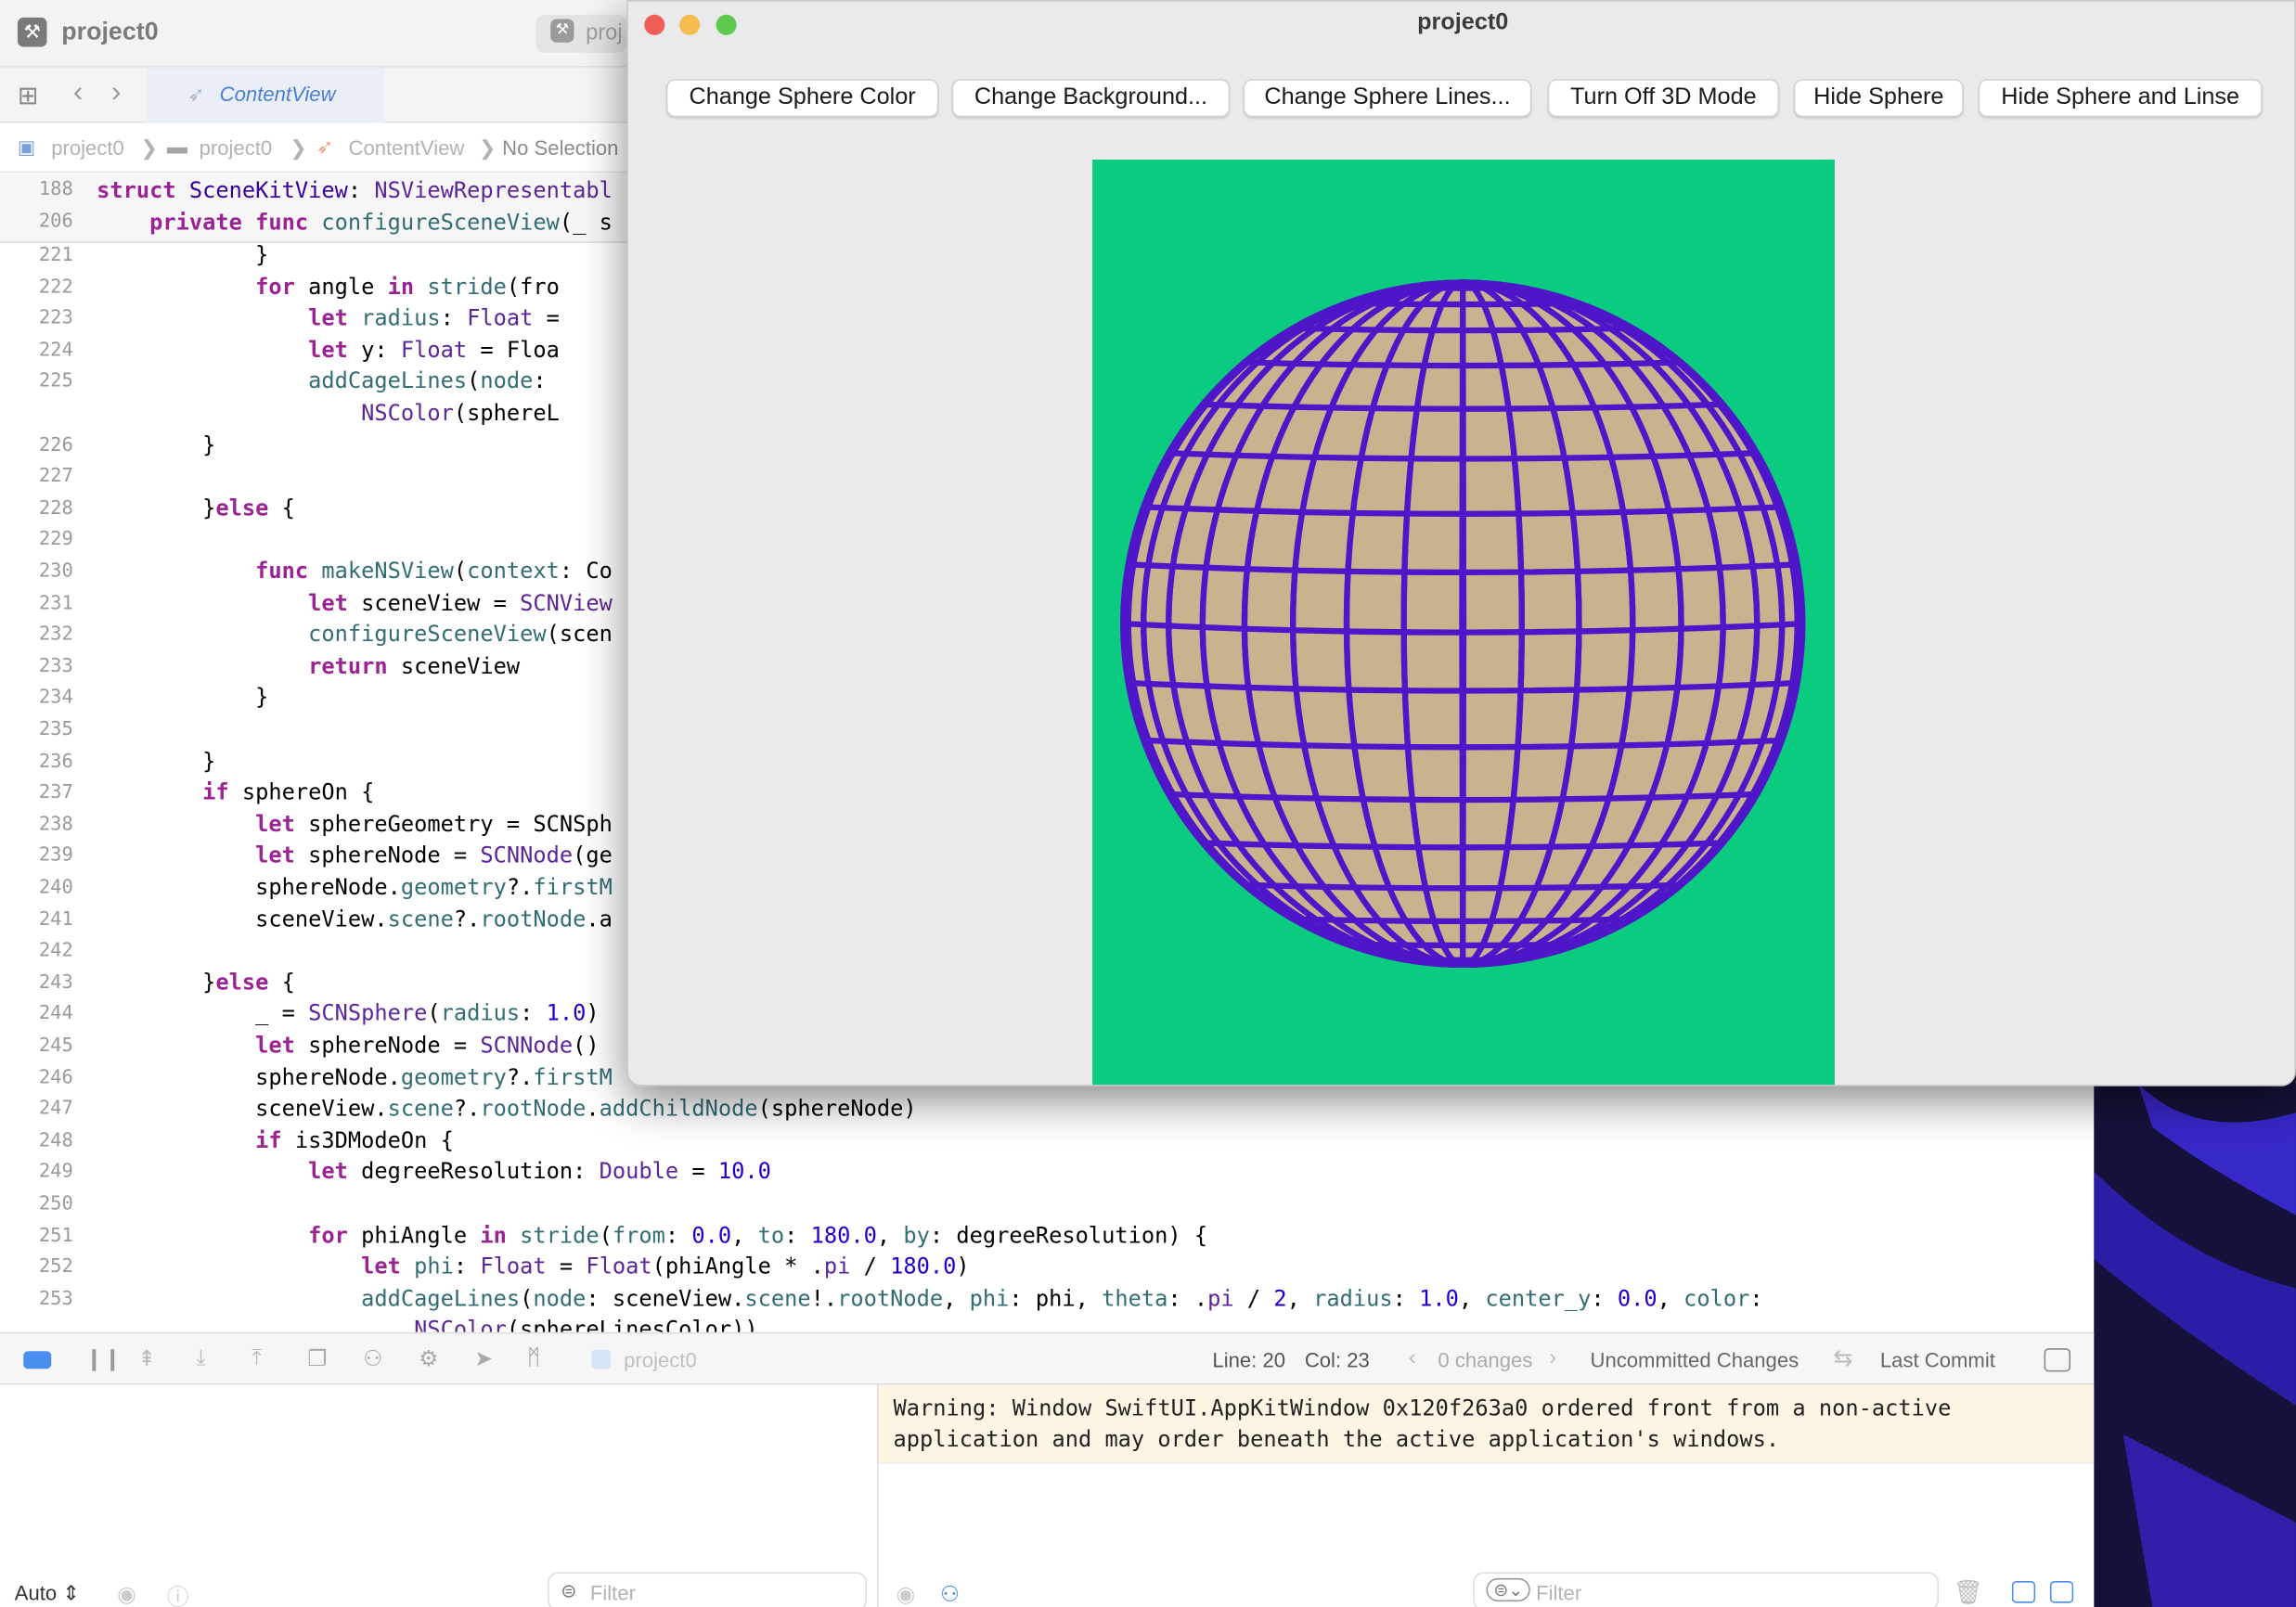 The image size is (2296, 1607). I want to click on filter-menu-icon: ⊜⌄, so click(1508, 1589).